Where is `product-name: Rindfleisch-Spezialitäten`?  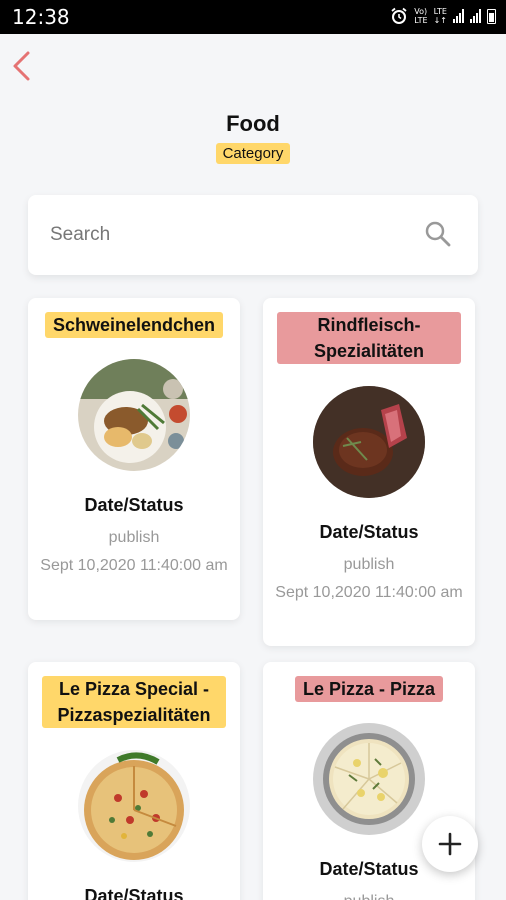
product-name: Rindfleisch-Spezialitäten is located at coordinates (369, 338).